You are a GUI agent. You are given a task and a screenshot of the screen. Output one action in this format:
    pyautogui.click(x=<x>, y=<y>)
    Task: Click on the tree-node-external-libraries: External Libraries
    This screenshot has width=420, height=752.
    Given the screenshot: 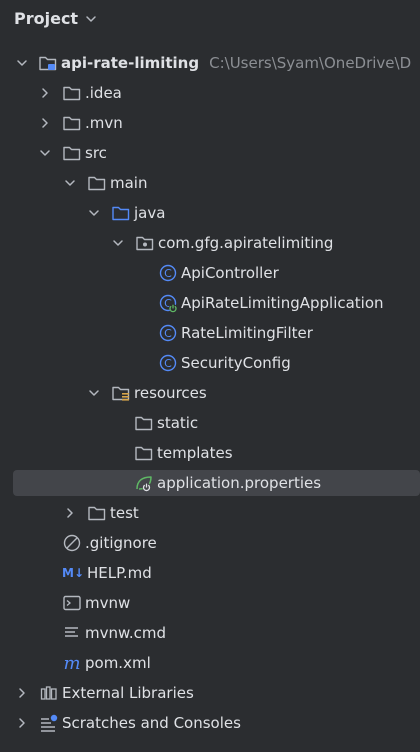 What is the action you would take?
    pyautogui.click(x=210, y=693)
    